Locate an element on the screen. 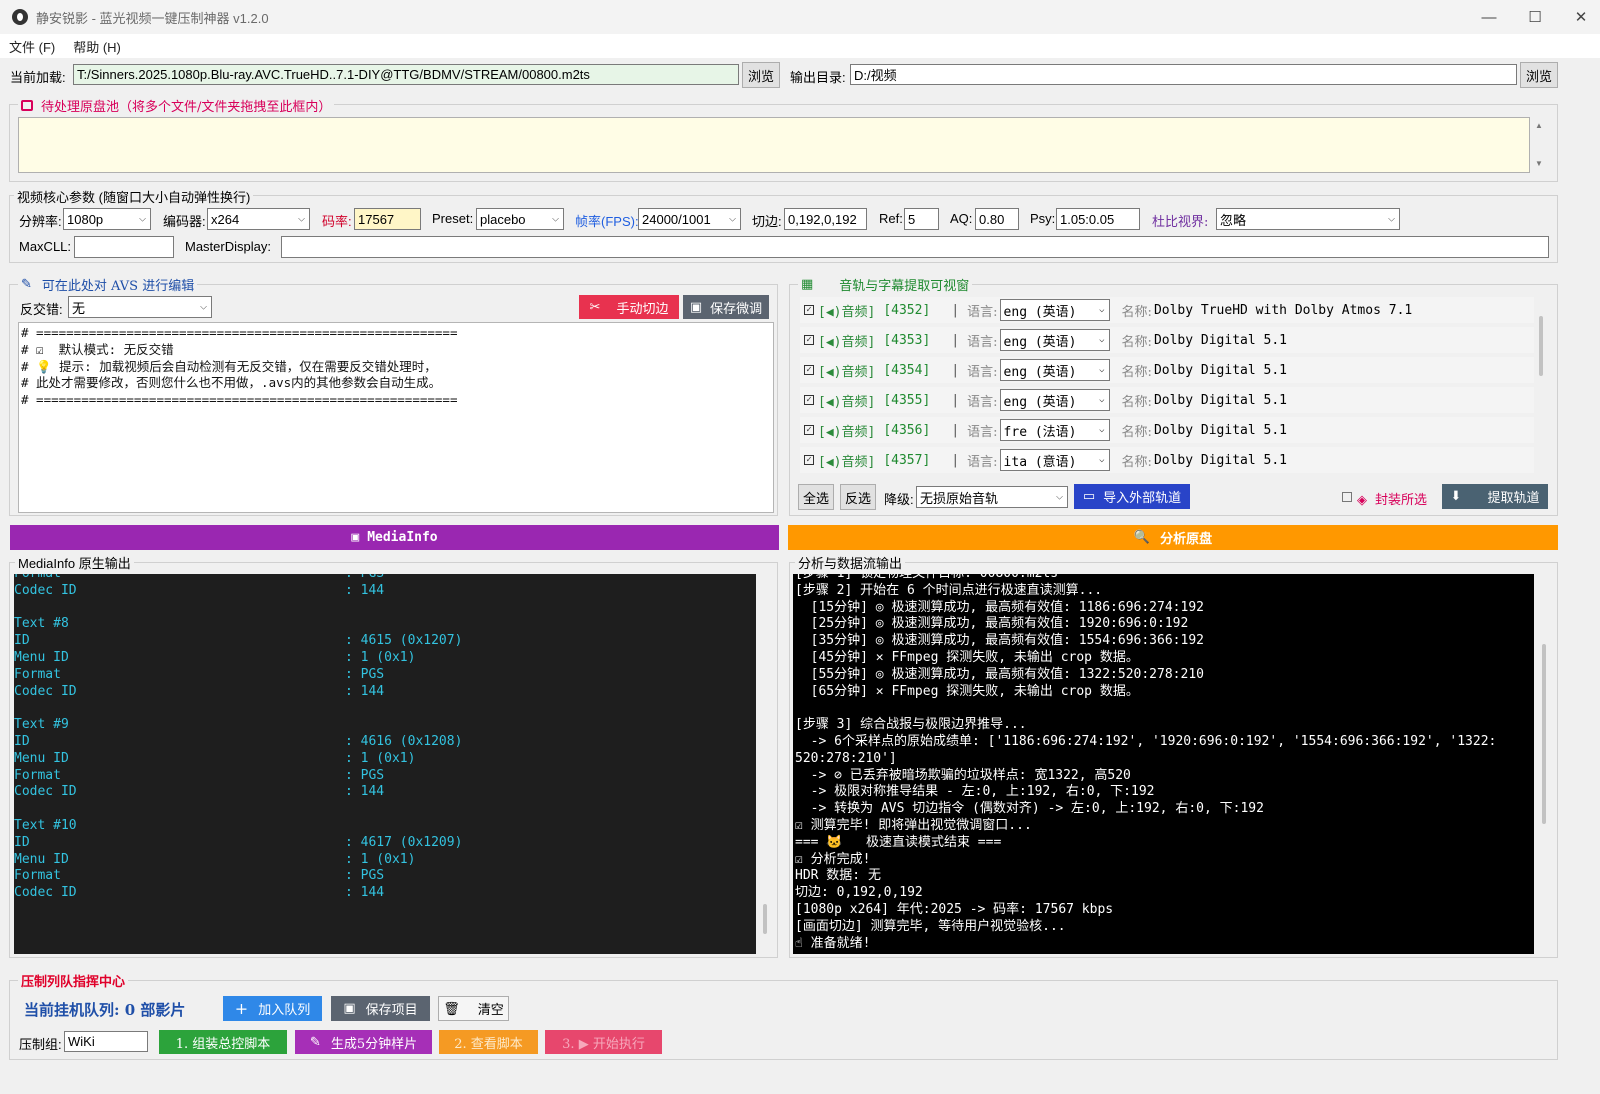 The width and height of the screenshot is (1600, 1094). pool-drop-area is located at coordinates (774, 145).